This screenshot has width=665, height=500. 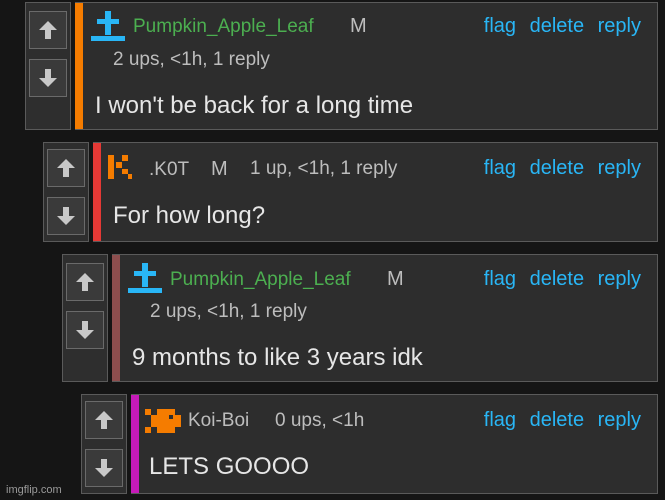 I want to click on comment-text: 9 months to like 3 years idk, so click(x=277, y=357).